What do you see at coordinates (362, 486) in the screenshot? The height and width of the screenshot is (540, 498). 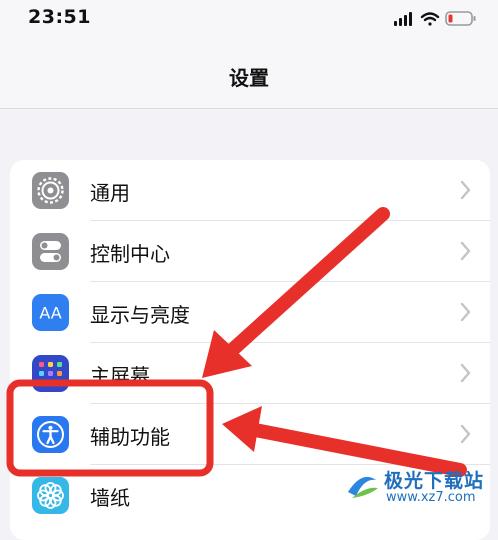 I see `watermark-logo-icon` at bounding box center [362, 486].